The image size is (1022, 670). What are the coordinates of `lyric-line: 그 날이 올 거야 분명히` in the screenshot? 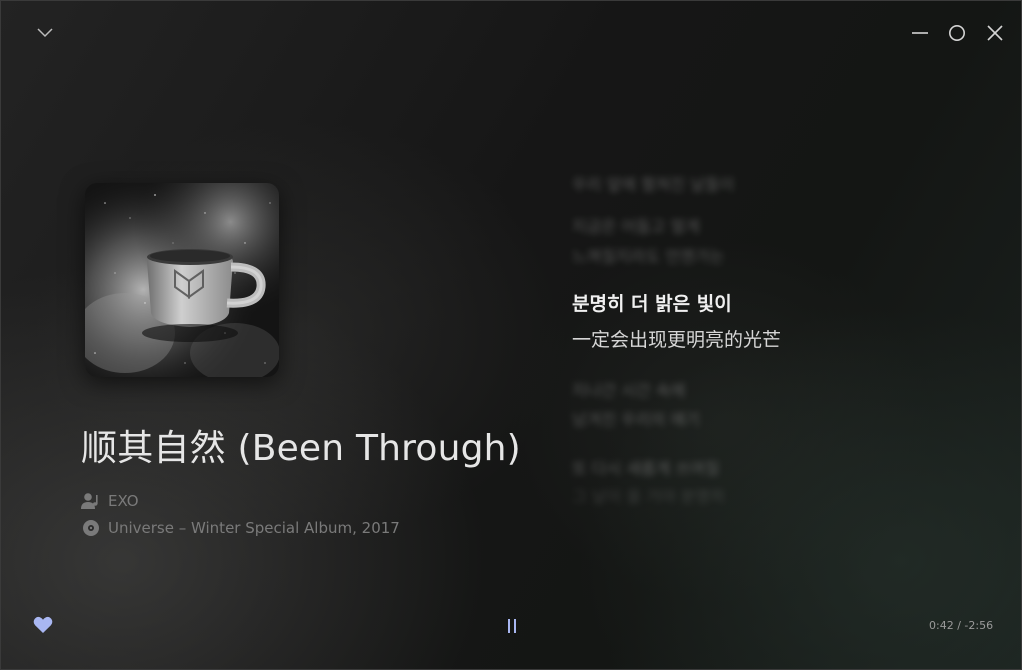 It's located at (648, 495).